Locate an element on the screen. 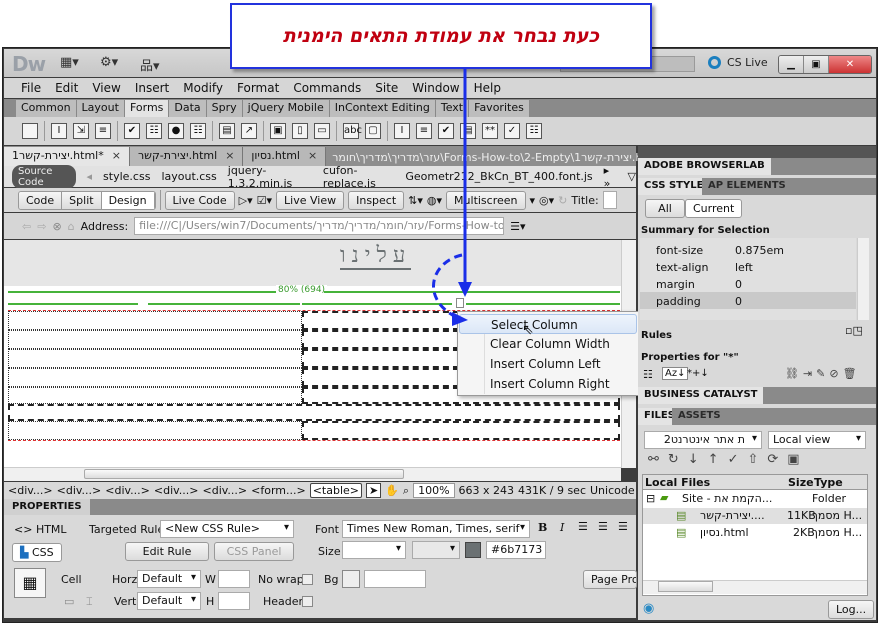  annotation-curved-arrow-head is located at coordinates (460, 319).